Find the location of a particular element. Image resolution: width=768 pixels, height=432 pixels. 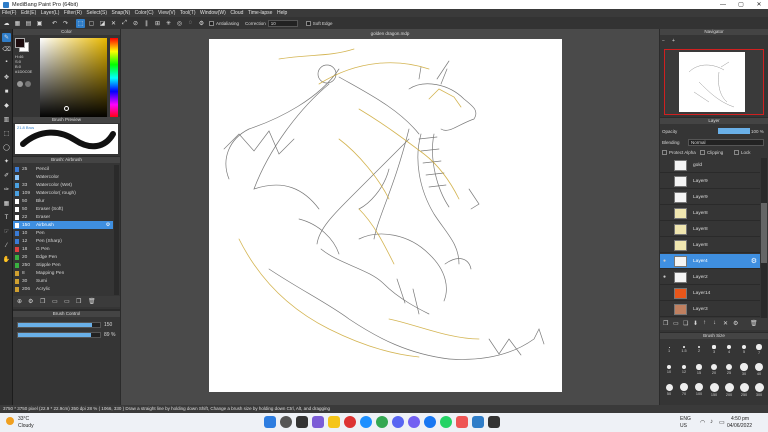

start-icon is located at coordinates (270, 422).